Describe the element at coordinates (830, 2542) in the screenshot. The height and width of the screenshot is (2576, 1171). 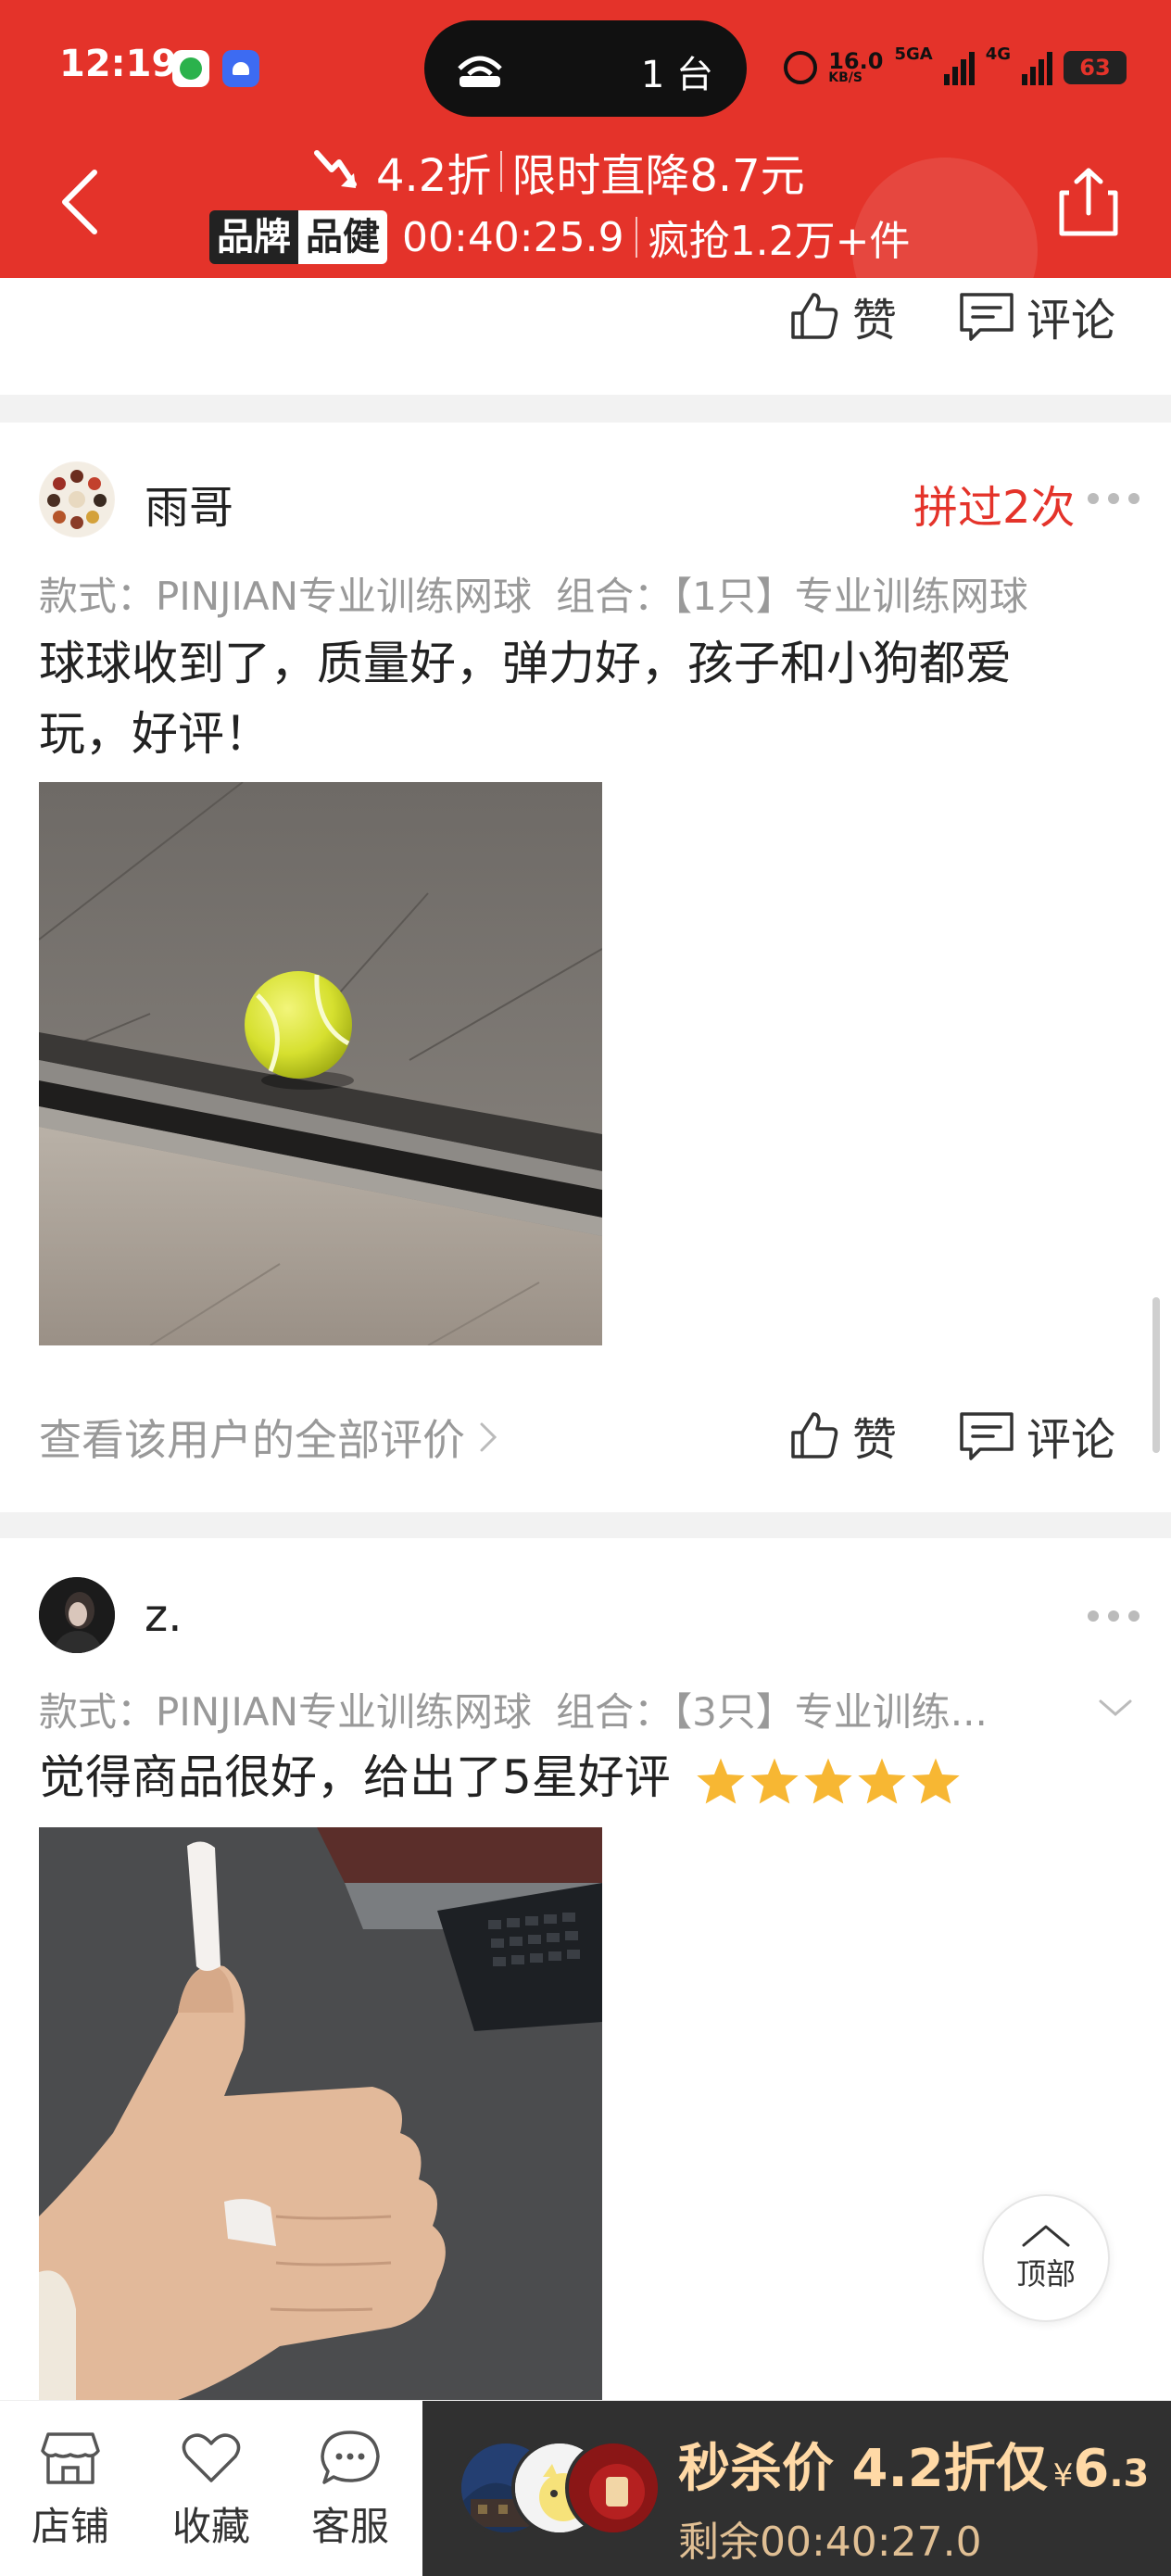
I see `seckill-countdown: 剩余00:40:27.0` at that location.